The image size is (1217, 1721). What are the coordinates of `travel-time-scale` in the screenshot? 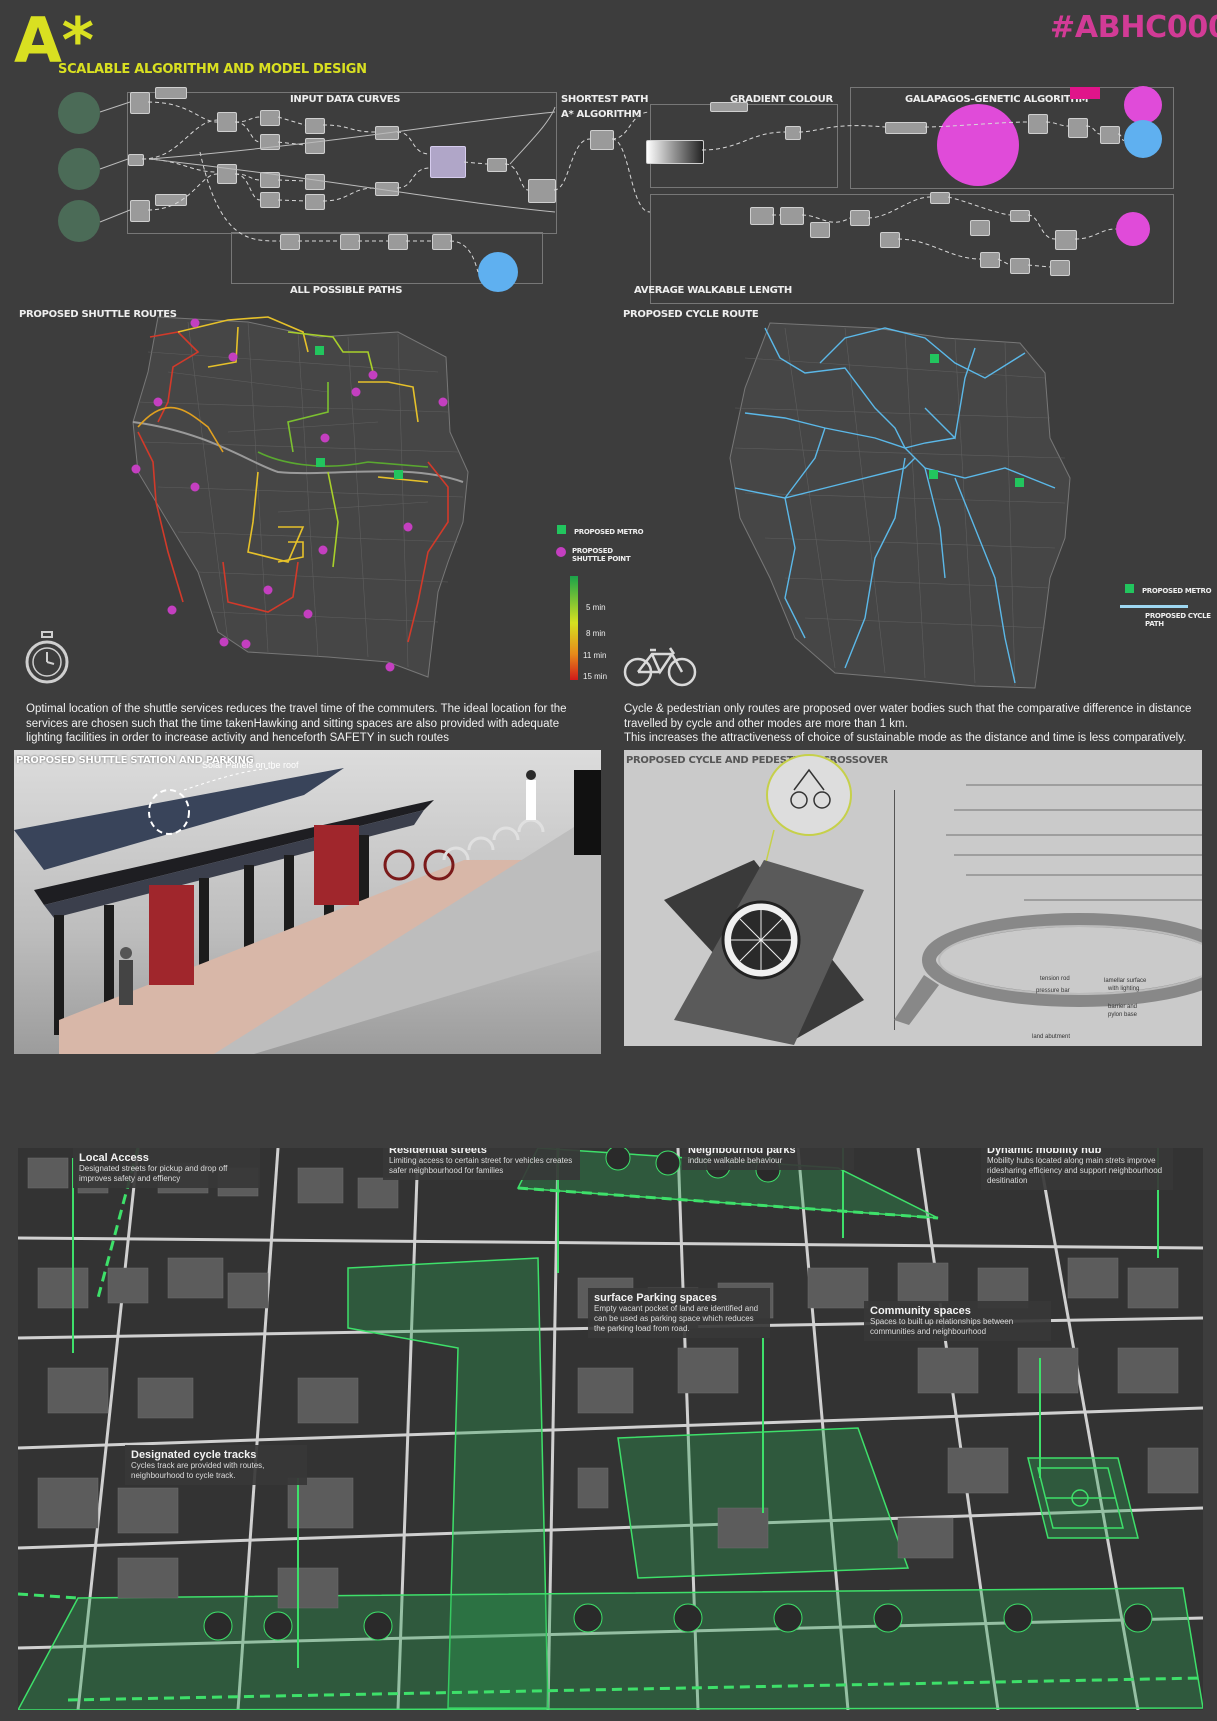 It's located at (574, 628).